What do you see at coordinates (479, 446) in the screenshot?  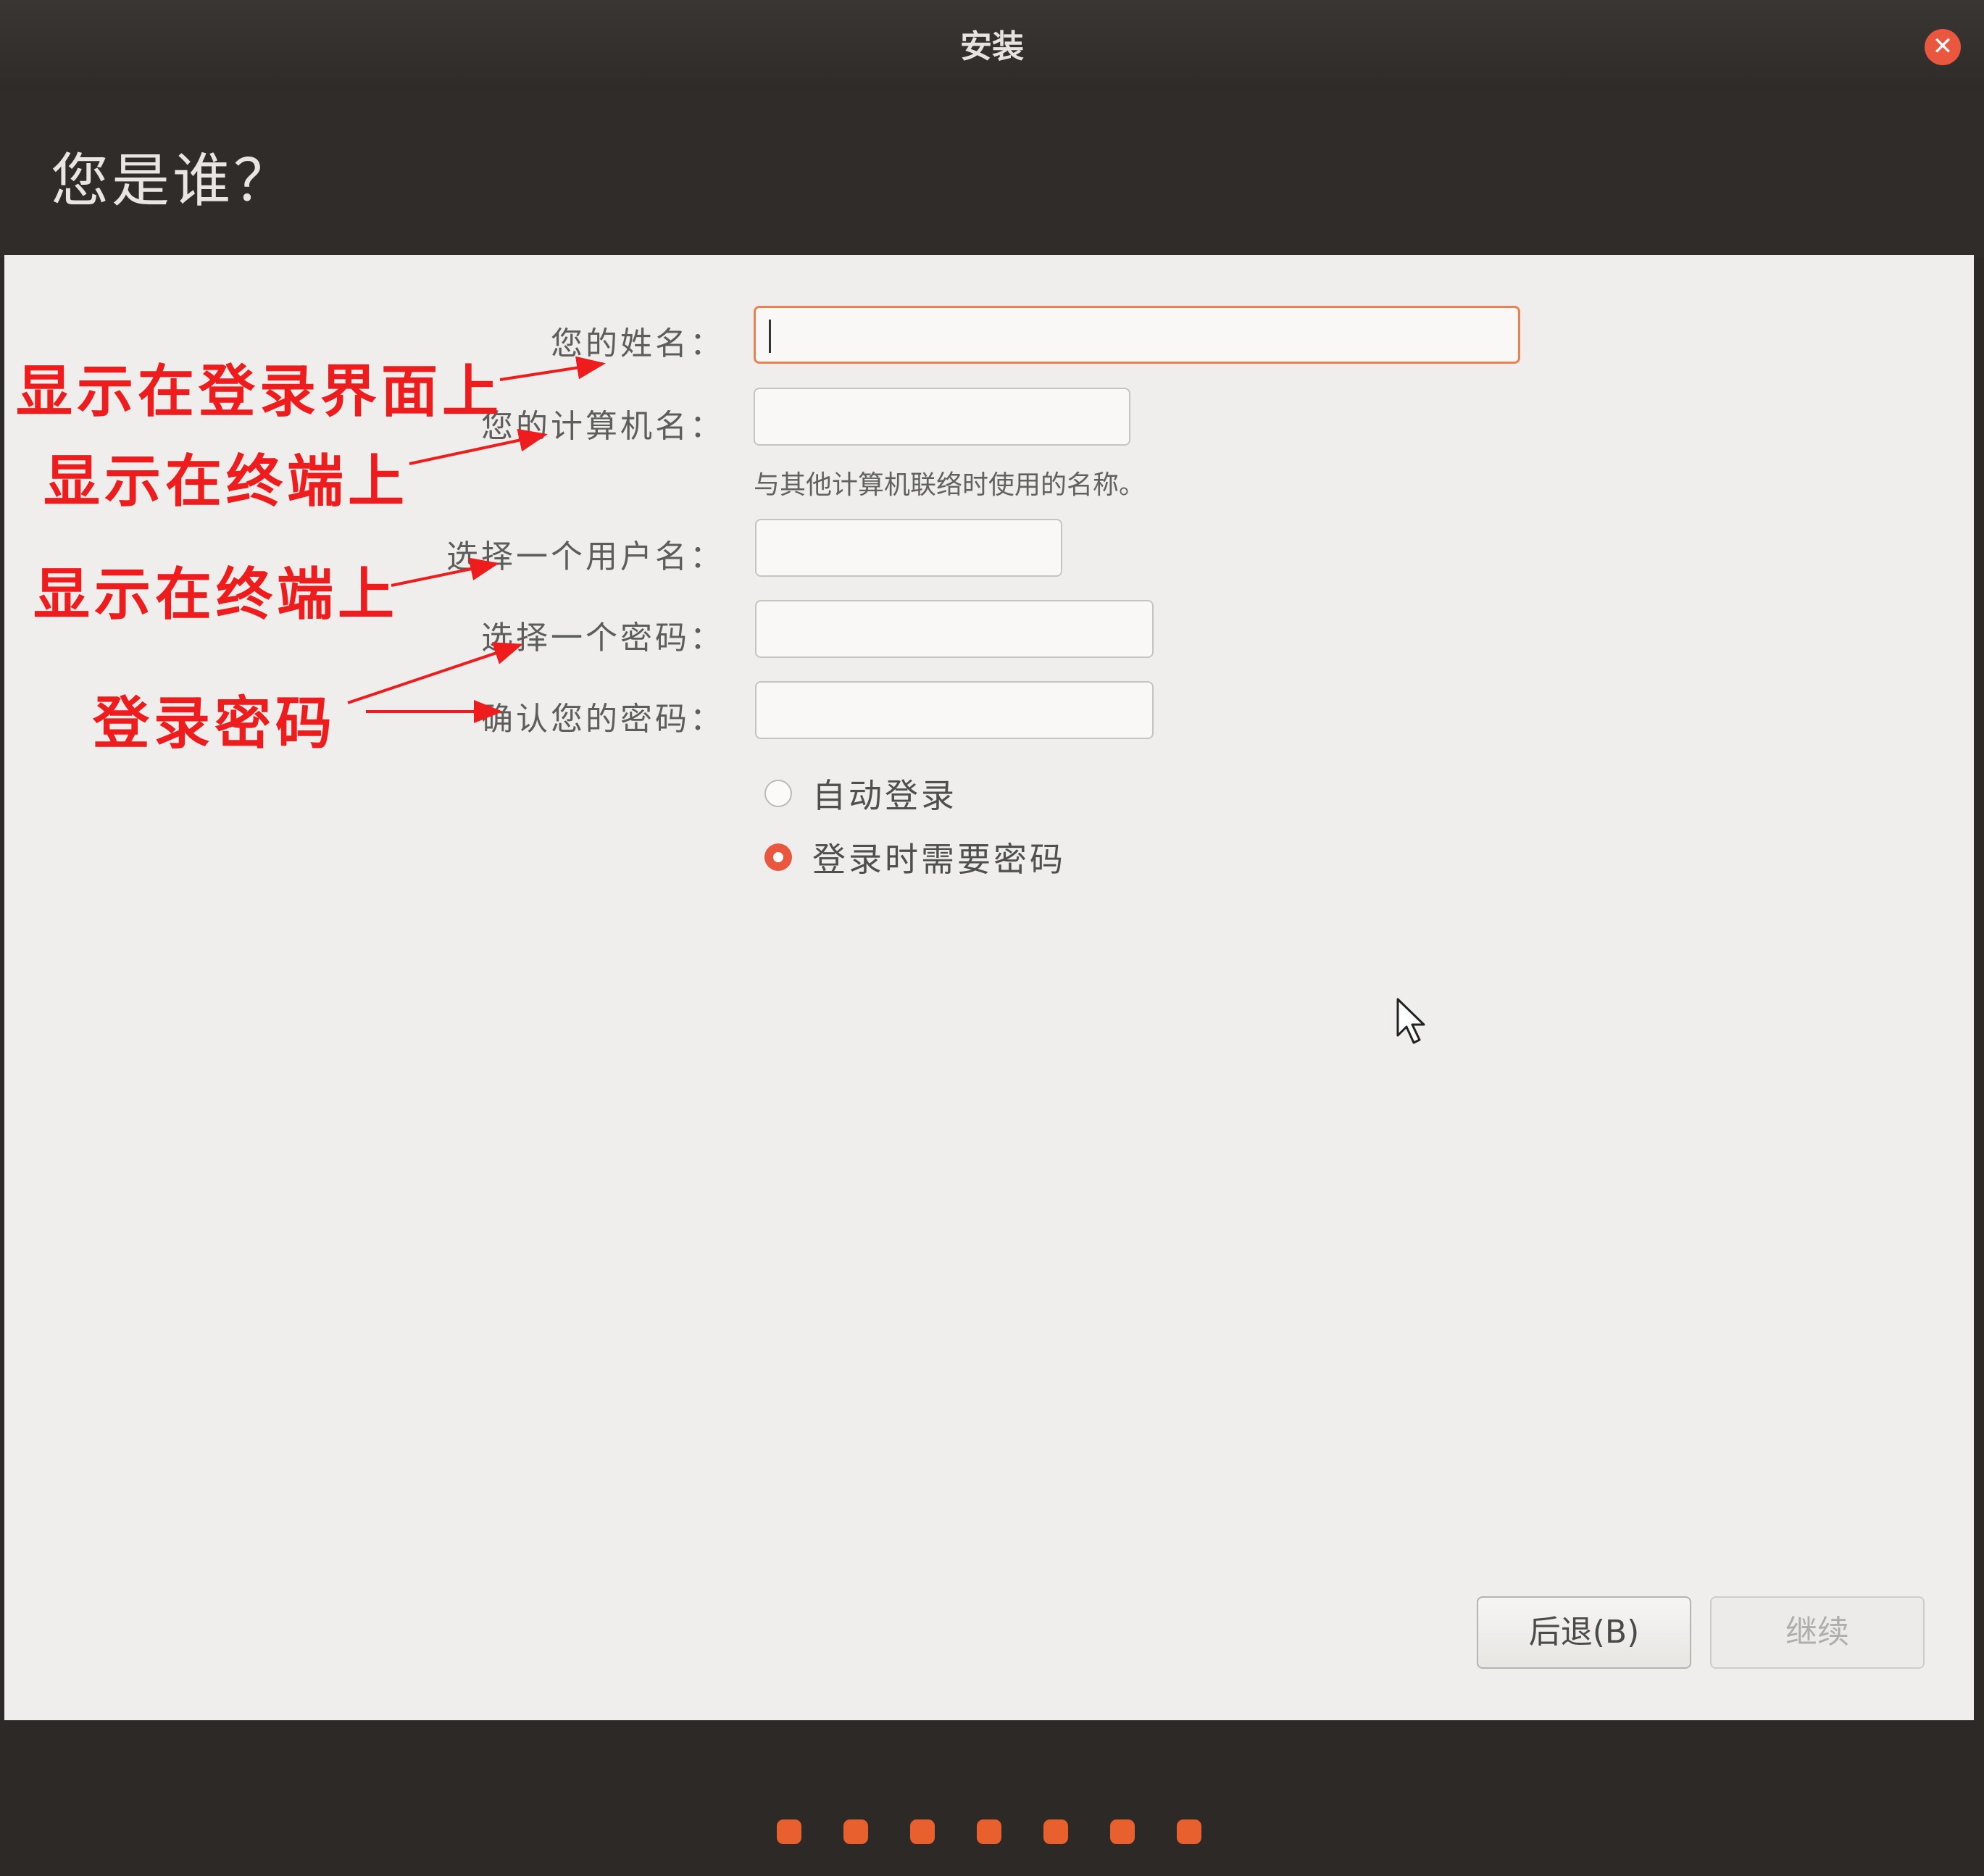 I see `arrow-to-computer-name` at bounding box center [479, 446].